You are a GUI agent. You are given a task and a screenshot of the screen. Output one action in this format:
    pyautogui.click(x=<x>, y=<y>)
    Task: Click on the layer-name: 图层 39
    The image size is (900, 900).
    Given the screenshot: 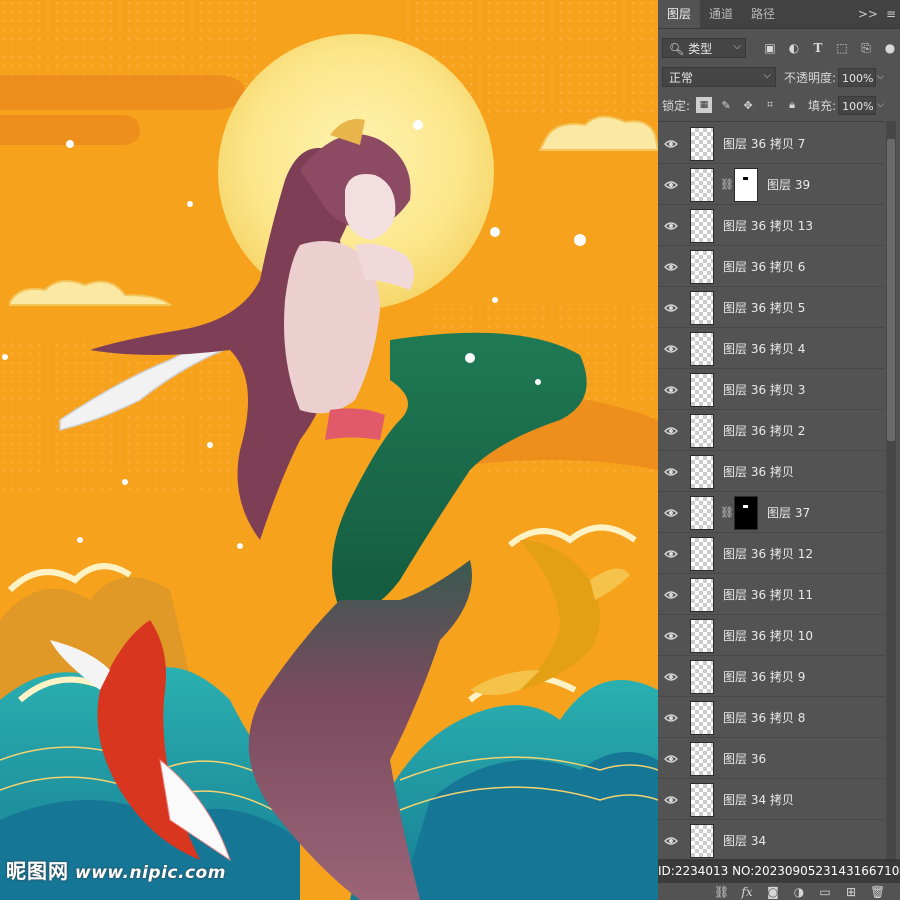 What is the action you would take?
    pyautogui.click(x=788, y=184)
    